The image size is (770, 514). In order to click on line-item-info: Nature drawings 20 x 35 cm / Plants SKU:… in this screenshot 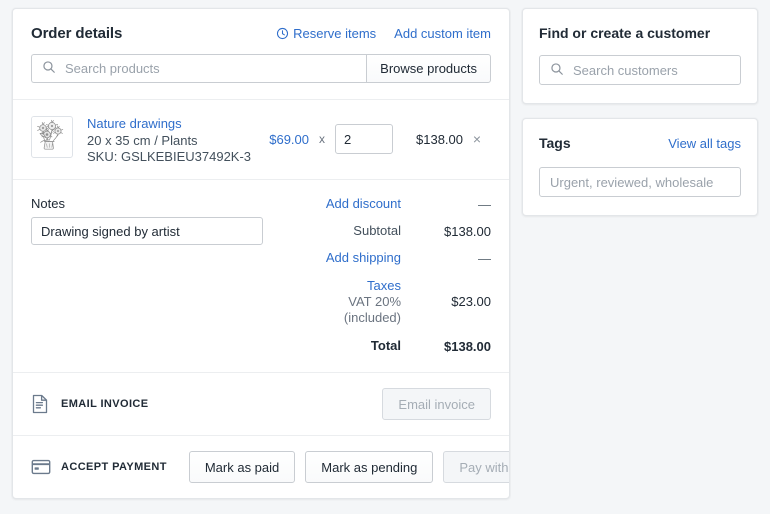, I will do `click(170, 140)`.